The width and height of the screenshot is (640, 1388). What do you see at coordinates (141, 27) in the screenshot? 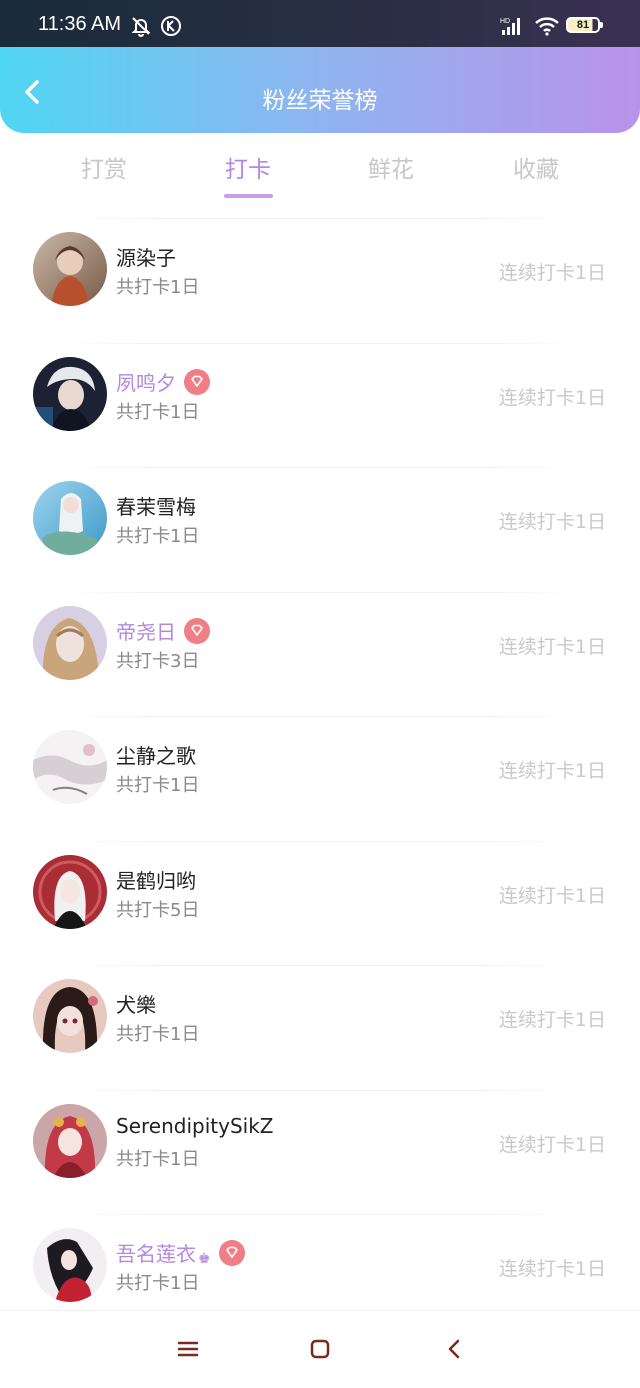
I see `mute-bell-icon` at bounding box center [141, 27].